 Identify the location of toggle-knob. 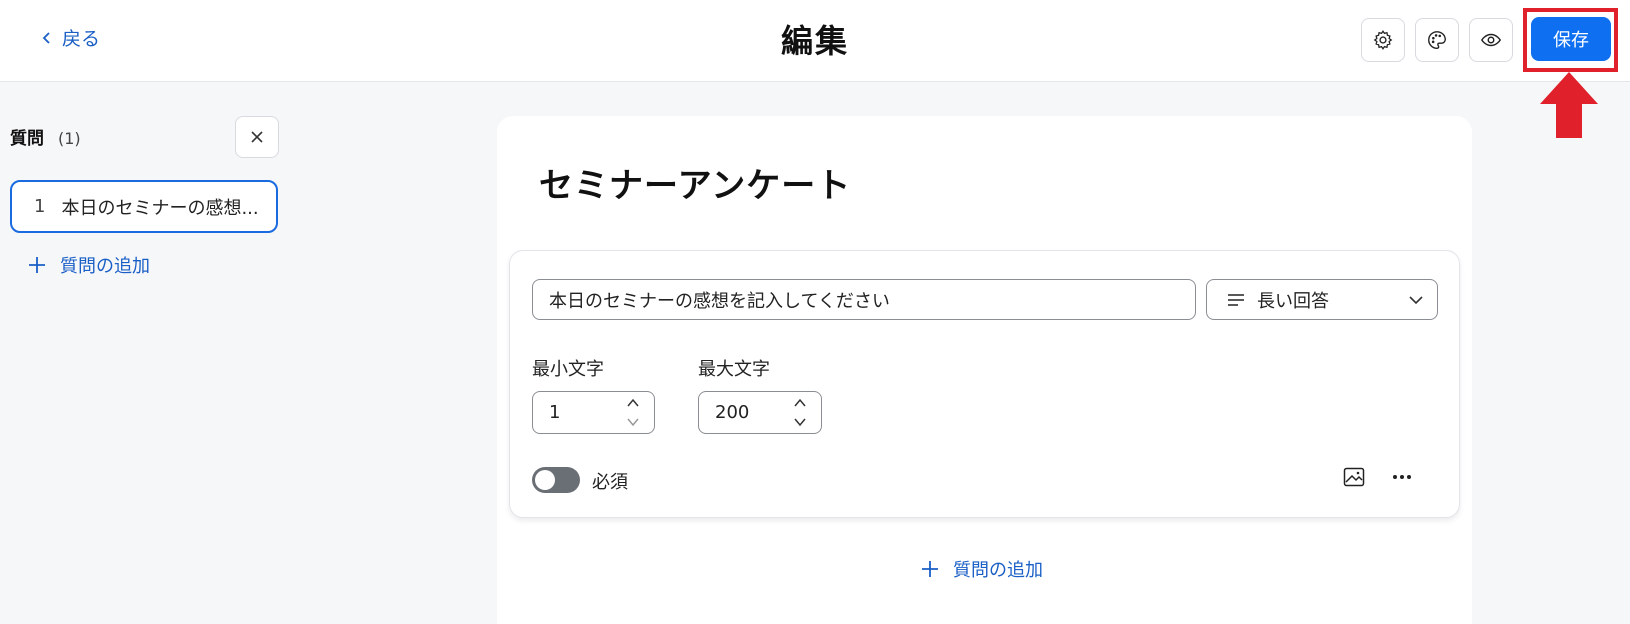
(545, 480).